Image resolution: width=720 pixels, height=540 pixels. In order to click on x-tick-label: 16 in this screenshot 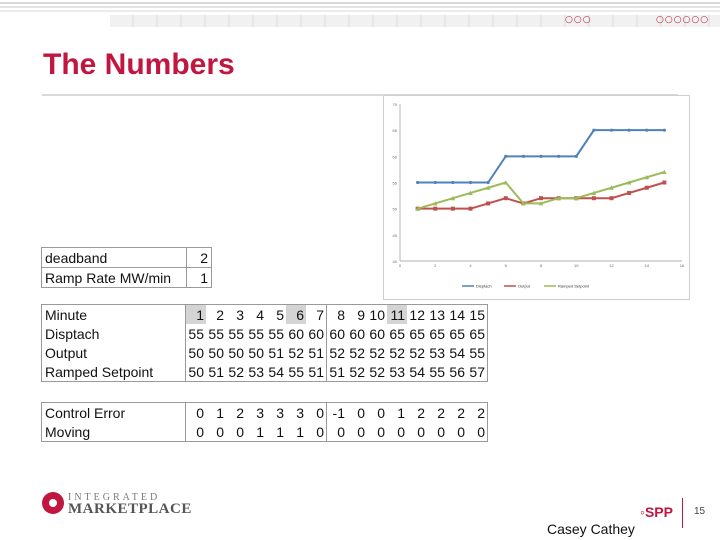, I will do `click(682, 265)`.